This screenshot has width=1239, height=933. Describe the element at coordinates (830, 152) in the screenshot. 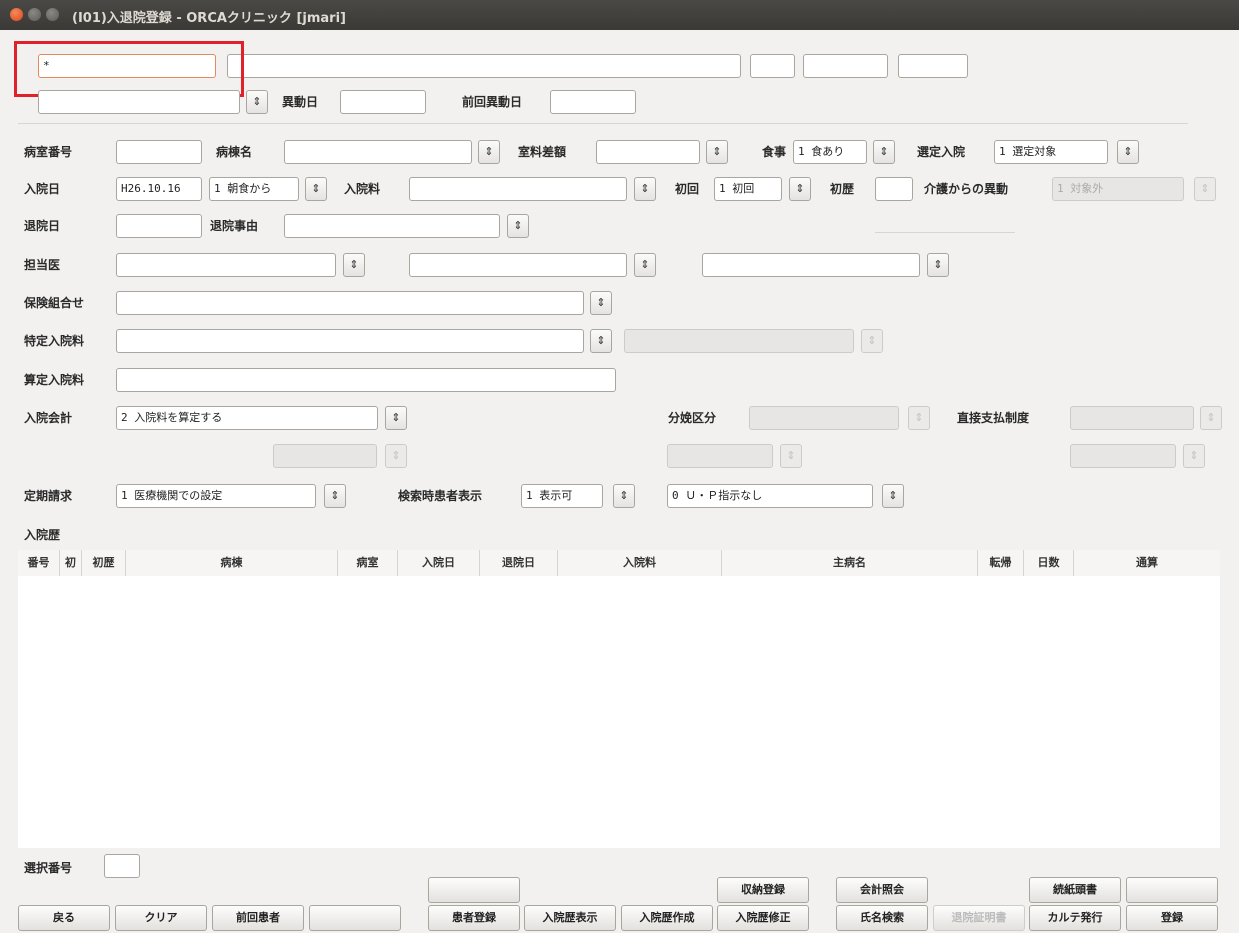

I see `meal-select: 1 食あり` at that location.